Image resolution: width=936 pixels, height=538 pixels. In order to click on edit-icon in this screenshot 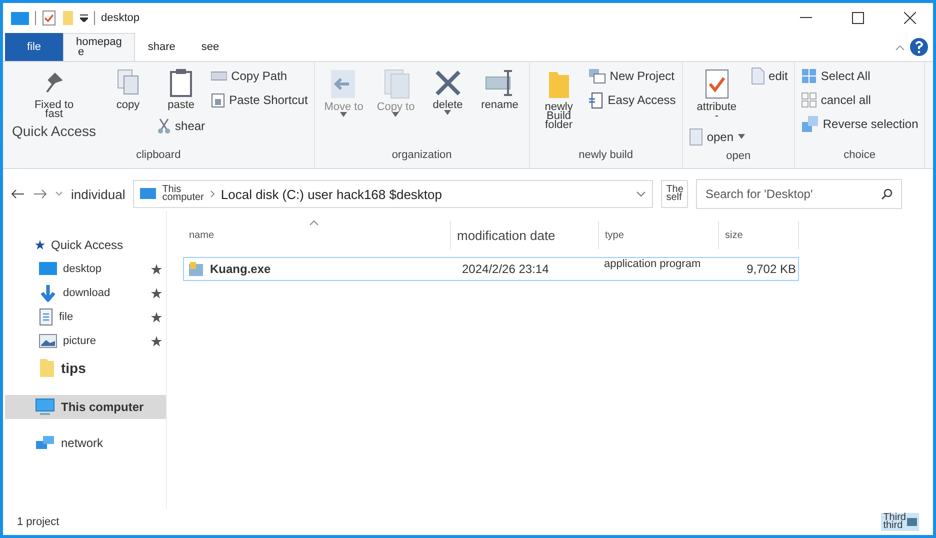, I will do `click(757, 76)`.